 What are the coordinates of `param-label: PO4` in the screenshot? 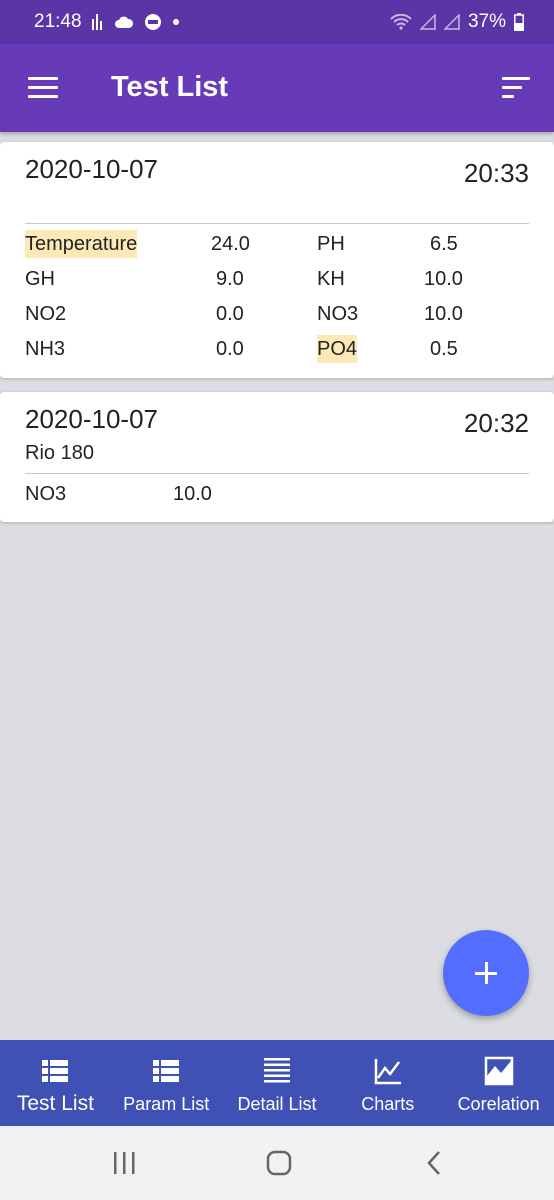 It's located at (337, 349).